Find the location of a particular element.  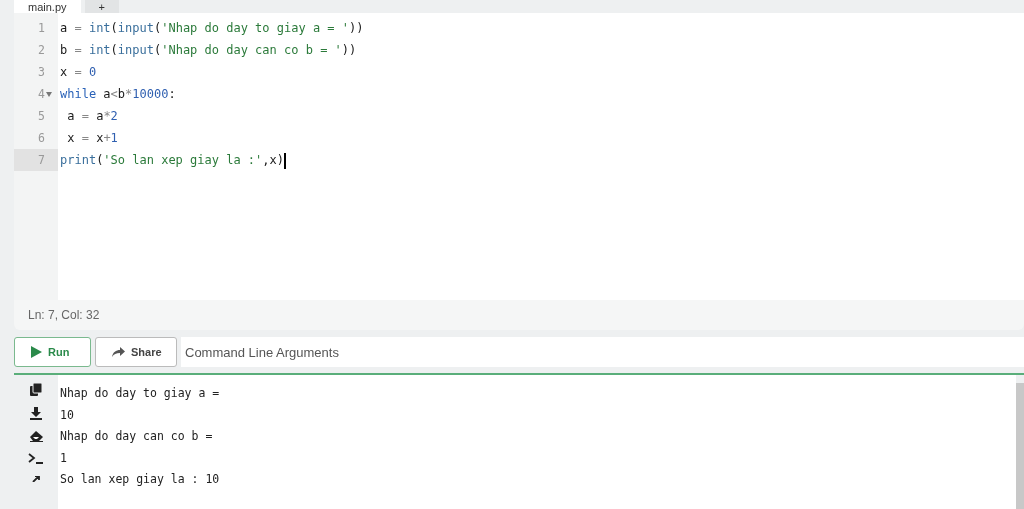

expand-icon is located at coordinates (36, 479).